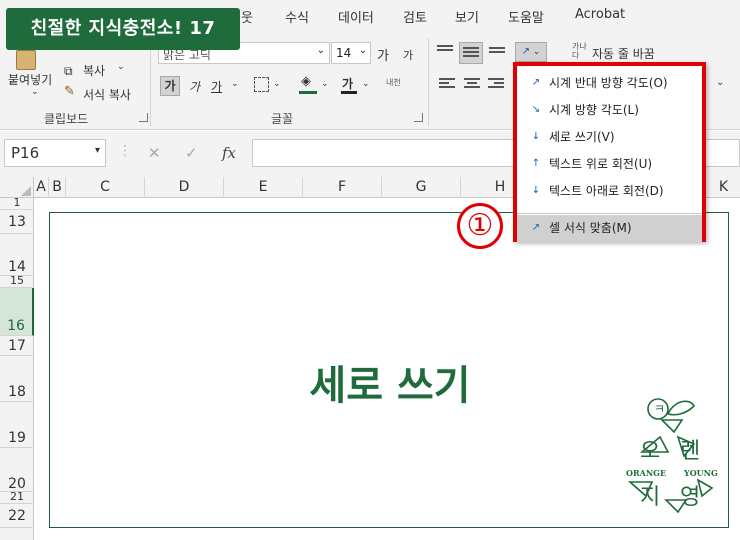 The image size is (740, 540). Describe the element at coordinates (105, 187) in the screenshot. I see `column-header: C` at that location.